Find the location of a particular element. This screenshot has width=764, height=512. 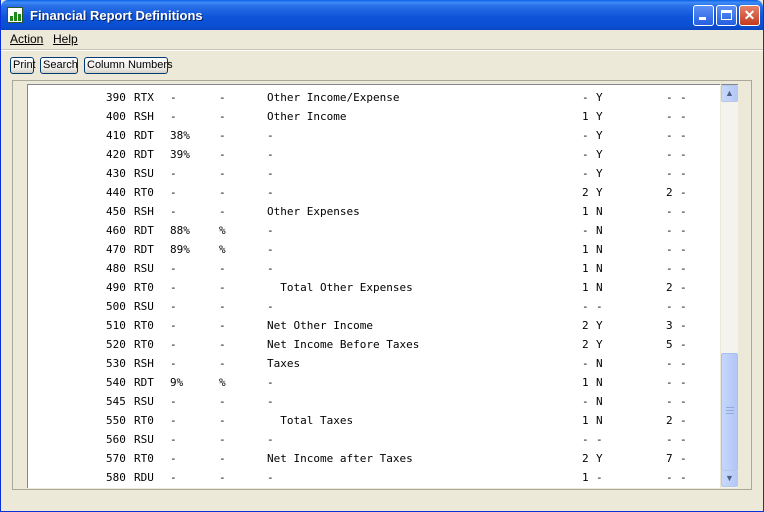

flag-yn: - is located at coordinates (599, 306).